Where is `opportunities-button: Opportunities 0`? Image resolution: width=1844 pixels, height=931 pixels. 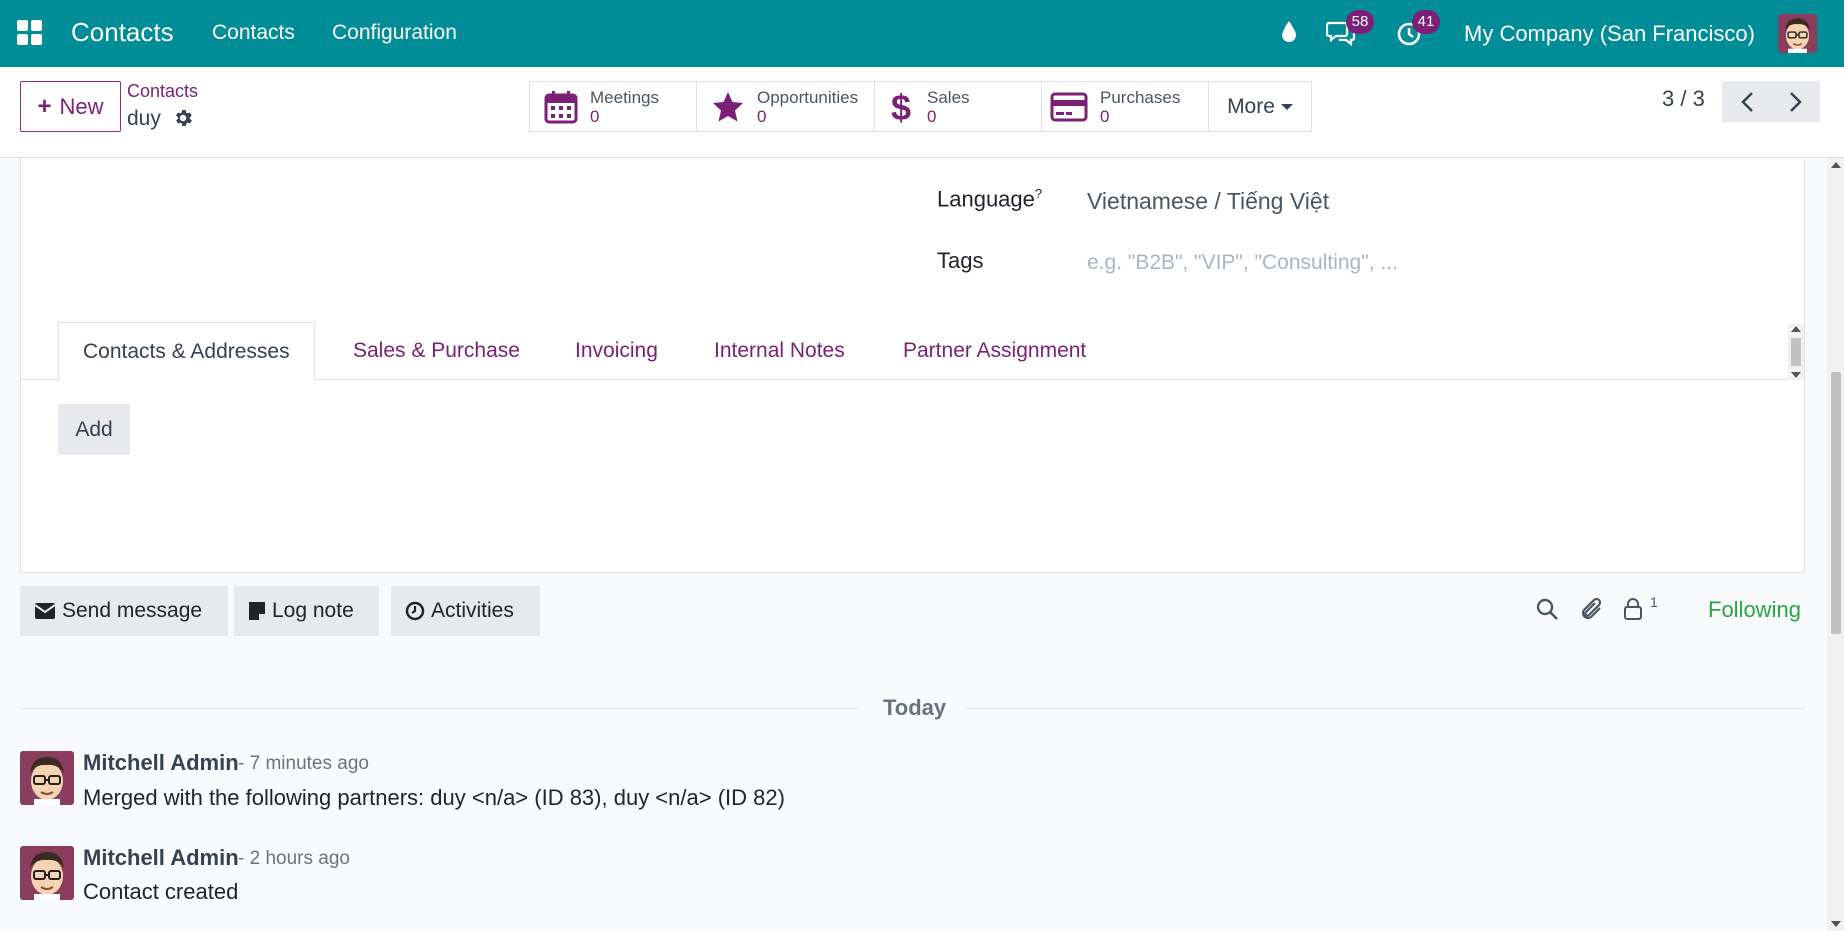 opportunities-button: Opportunities 0 is located at coordinates (786, 106).